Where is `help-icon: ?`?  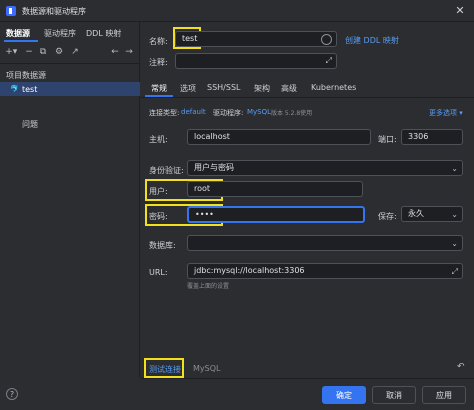
help-icon: ? is located at coordinates (12, 394).